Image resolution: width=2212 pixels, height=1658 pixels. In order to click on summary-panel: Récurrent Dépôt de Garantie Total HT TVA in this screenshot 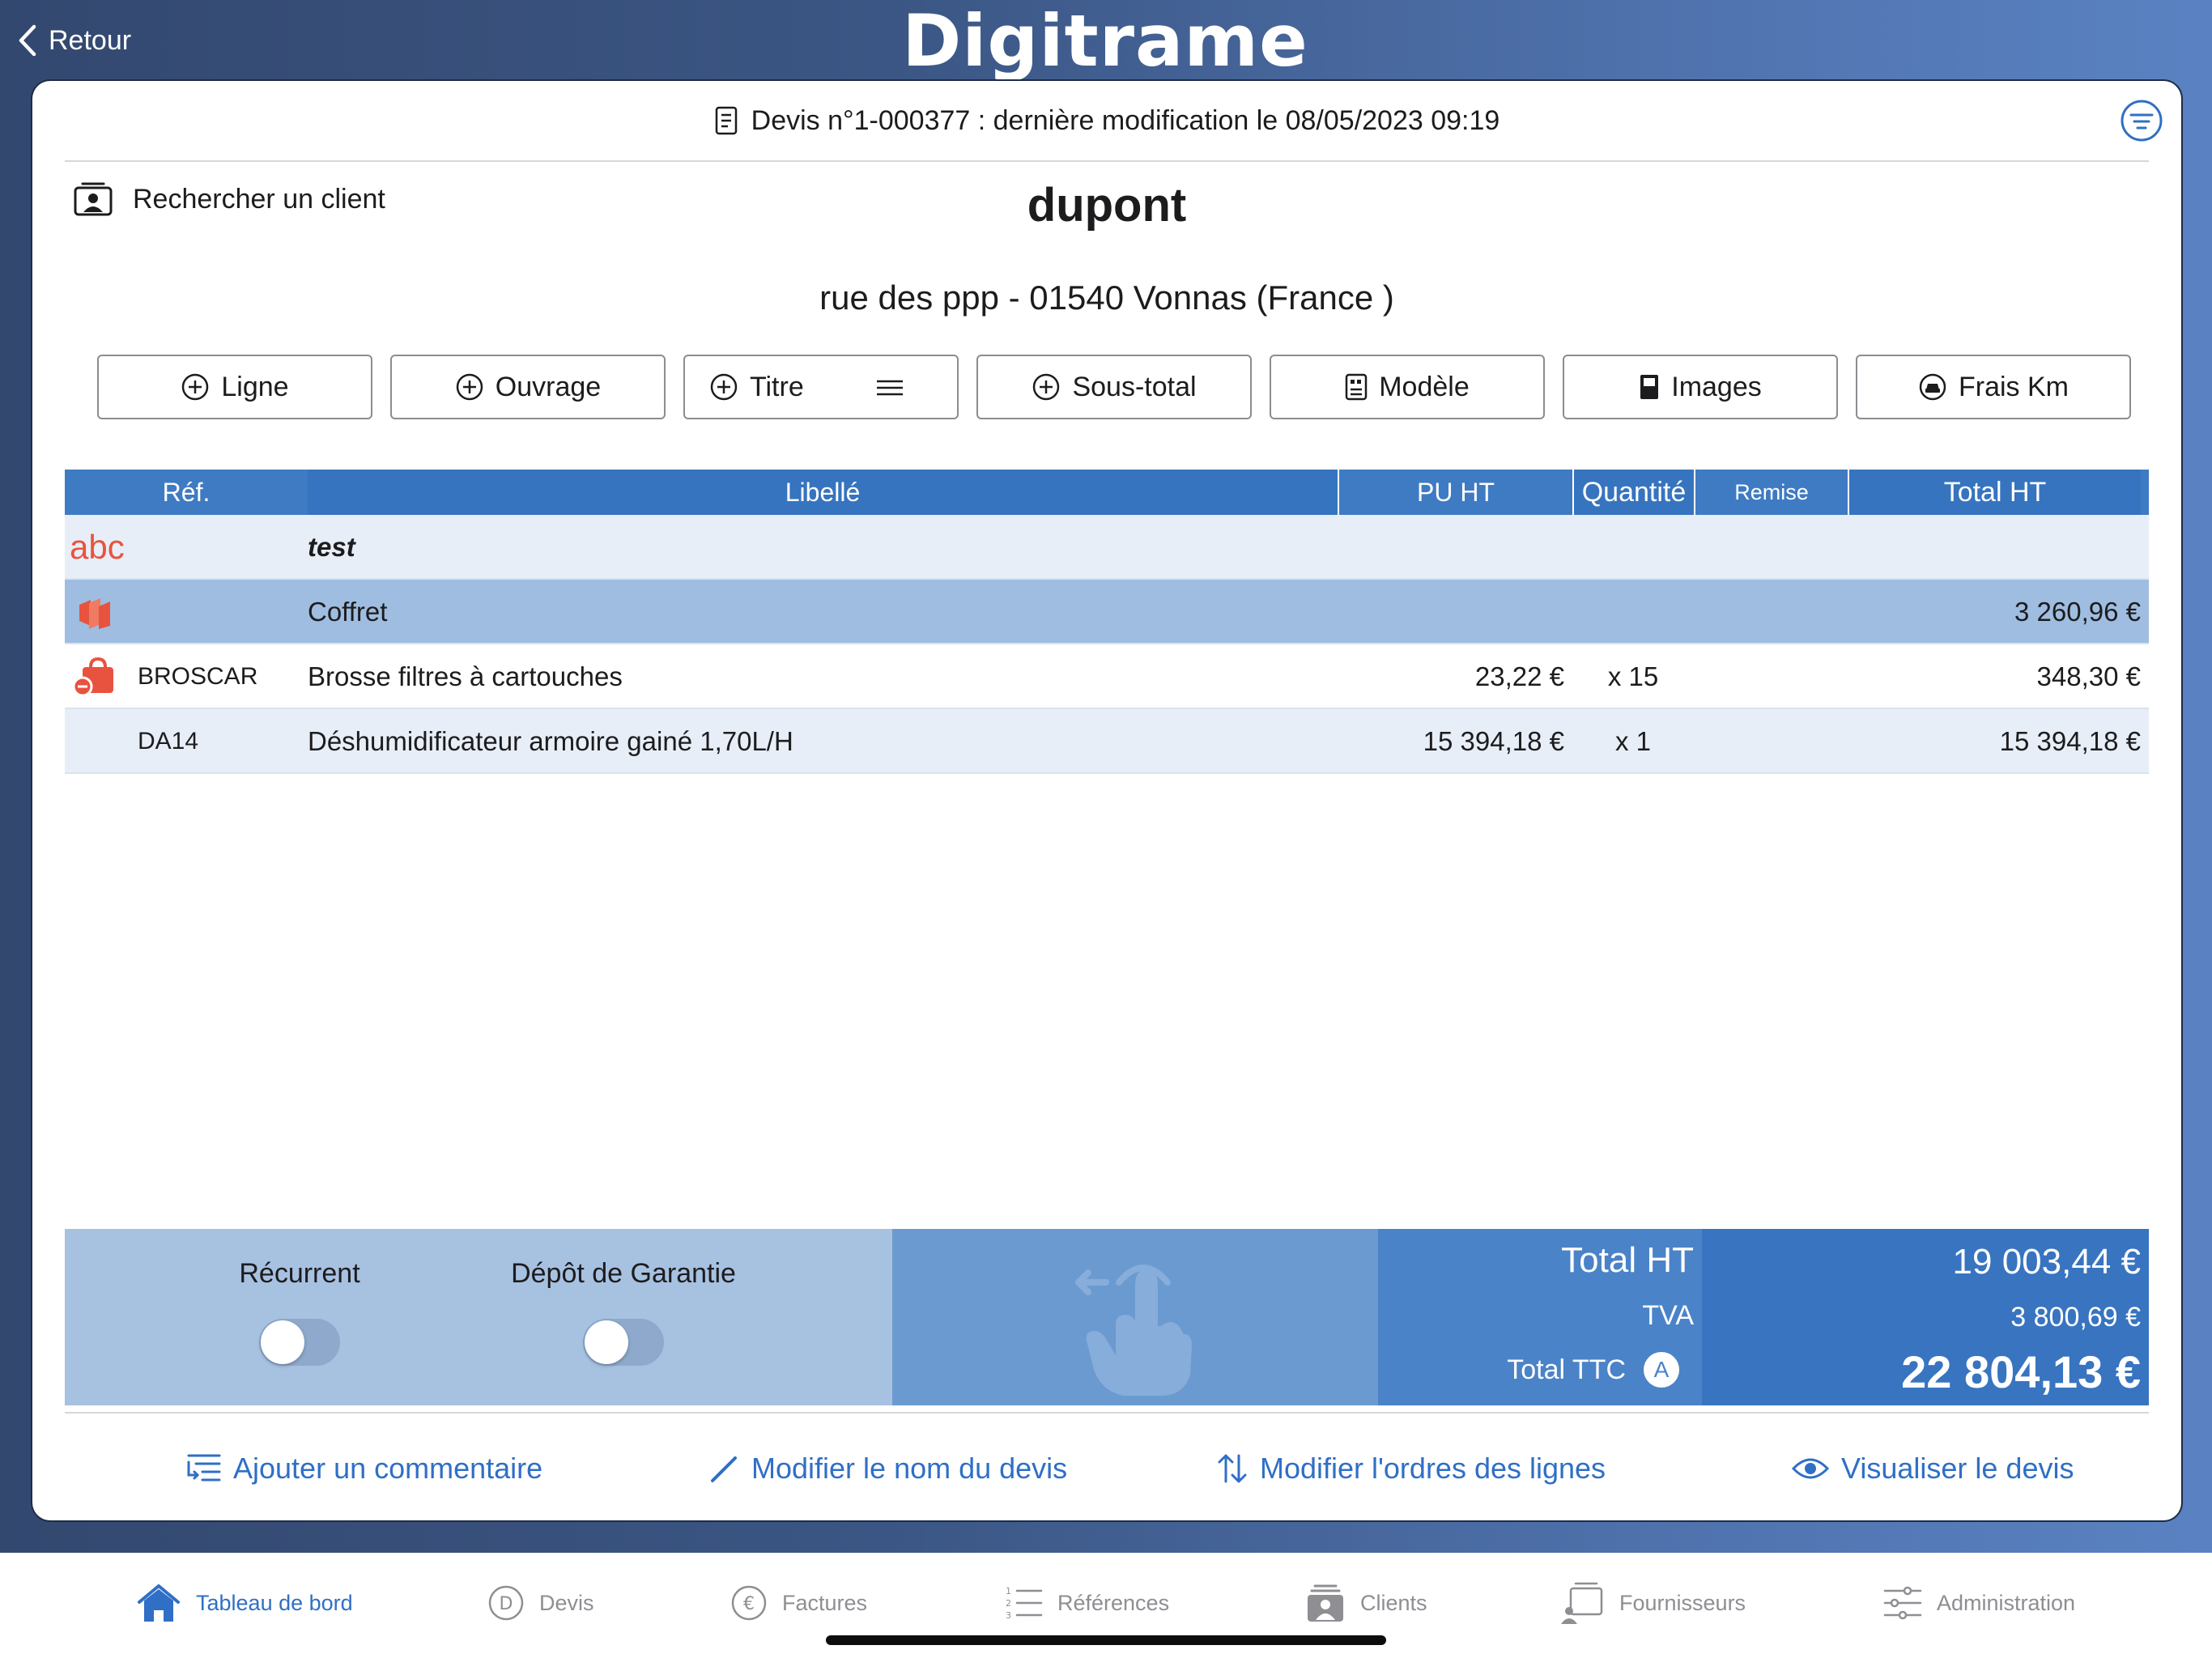, I will do `click(1107, 1317)`.